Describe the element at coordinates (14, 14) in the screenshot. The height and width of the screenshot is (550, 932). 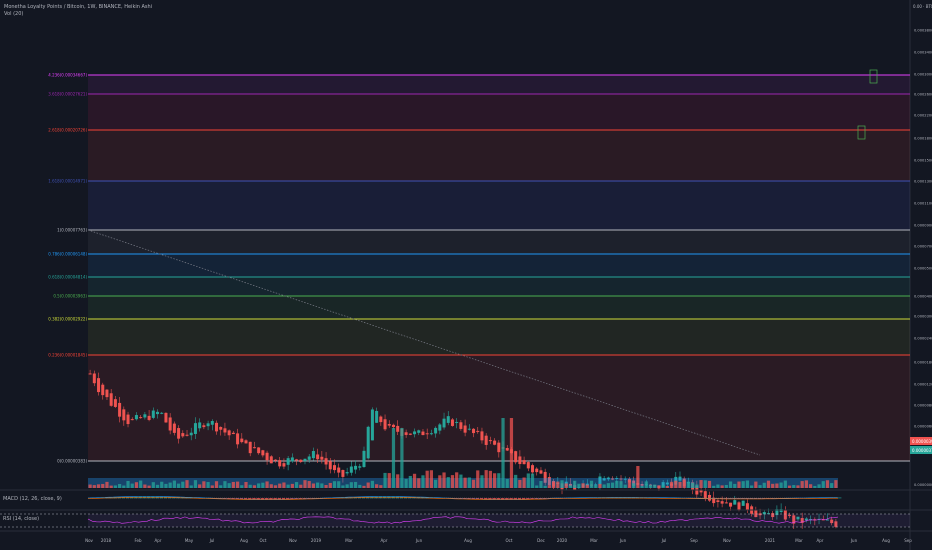
I see `volume-label: Vol (20)` at that location.